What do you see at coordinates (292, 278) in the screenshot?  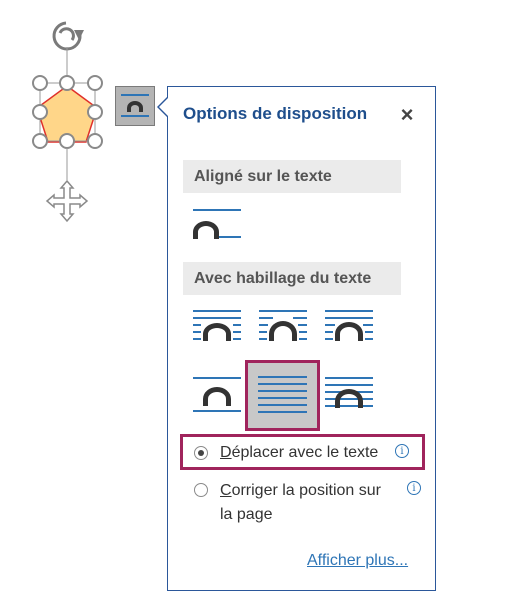 I see `section-wrap-header: Avec habillage du texte` at bounding box center [292, 278].